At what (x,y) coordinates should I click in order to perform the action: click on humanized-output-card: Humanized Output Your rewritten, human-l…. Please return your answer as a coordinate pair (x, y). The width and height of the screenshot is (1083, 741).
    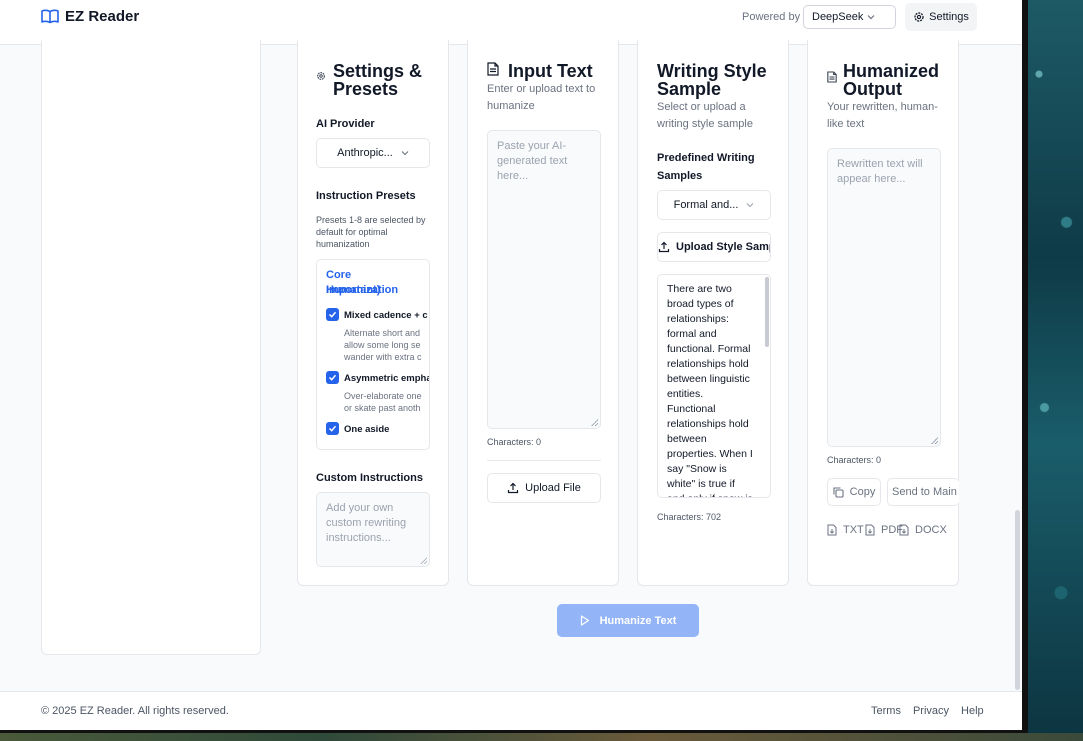
    Looking at the image, I should click on (883, 313).